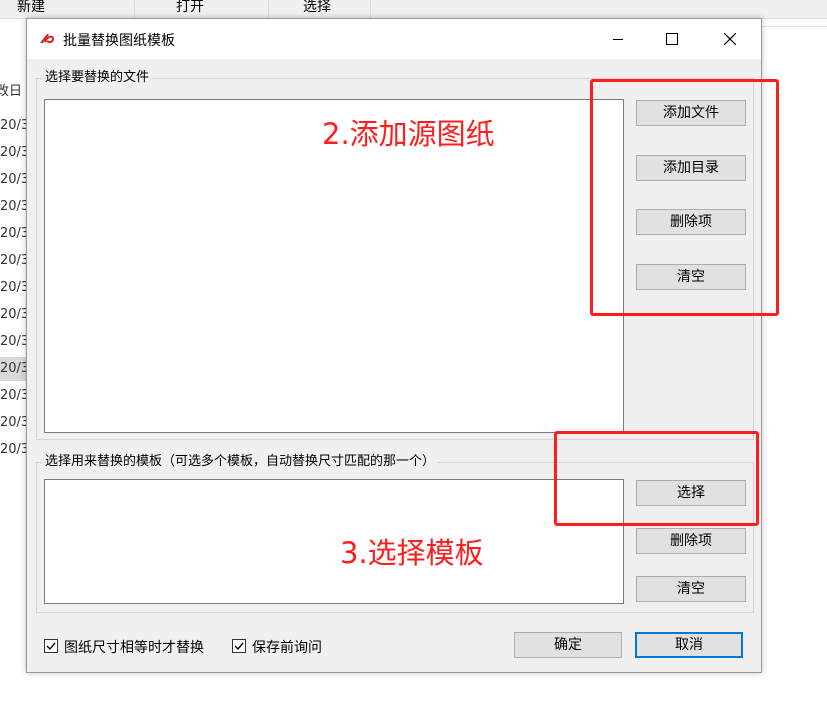  Describe the element at coordinates (684, 197) in the screenshot. I see `annotation-box-add-buttons` at that location.